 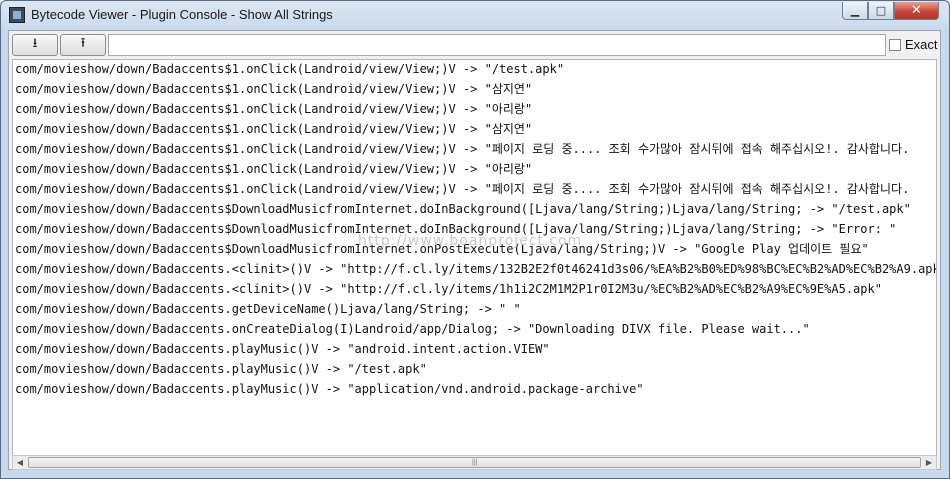 I want to click on maximize-button: □, so click(x=881, y=11).